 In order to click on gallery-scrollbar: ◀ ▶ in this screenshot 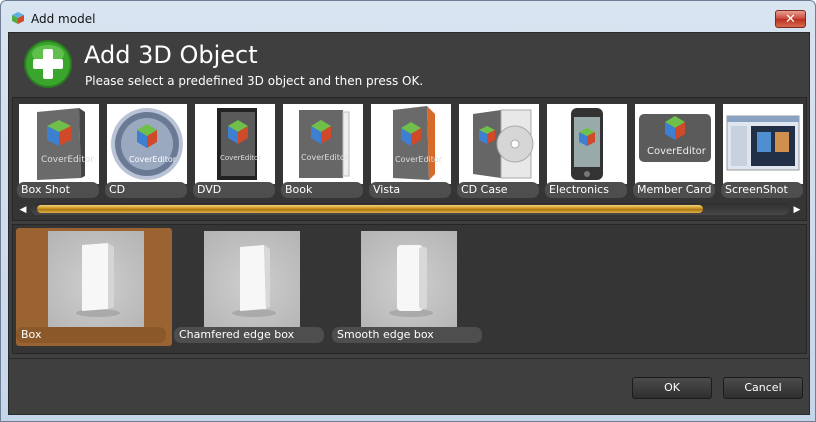, I will do `click(410, 209)`.